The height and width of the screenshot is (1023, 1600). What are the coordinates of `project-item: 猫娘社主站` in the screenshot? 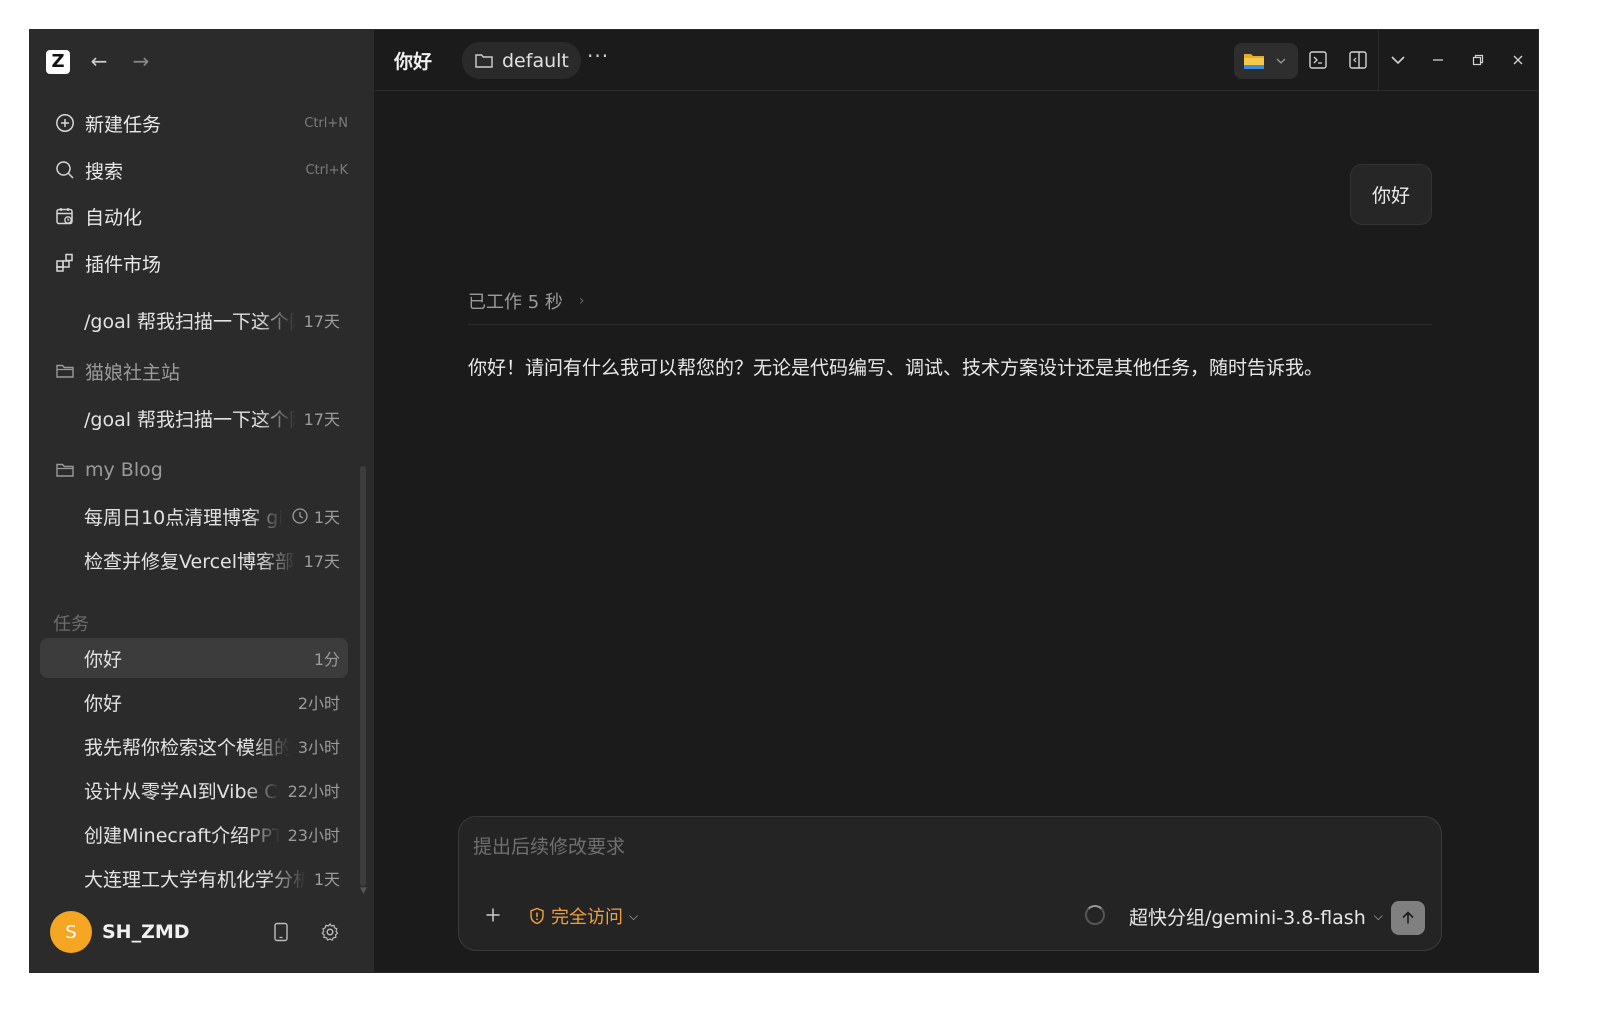 It's located at (201, 371).